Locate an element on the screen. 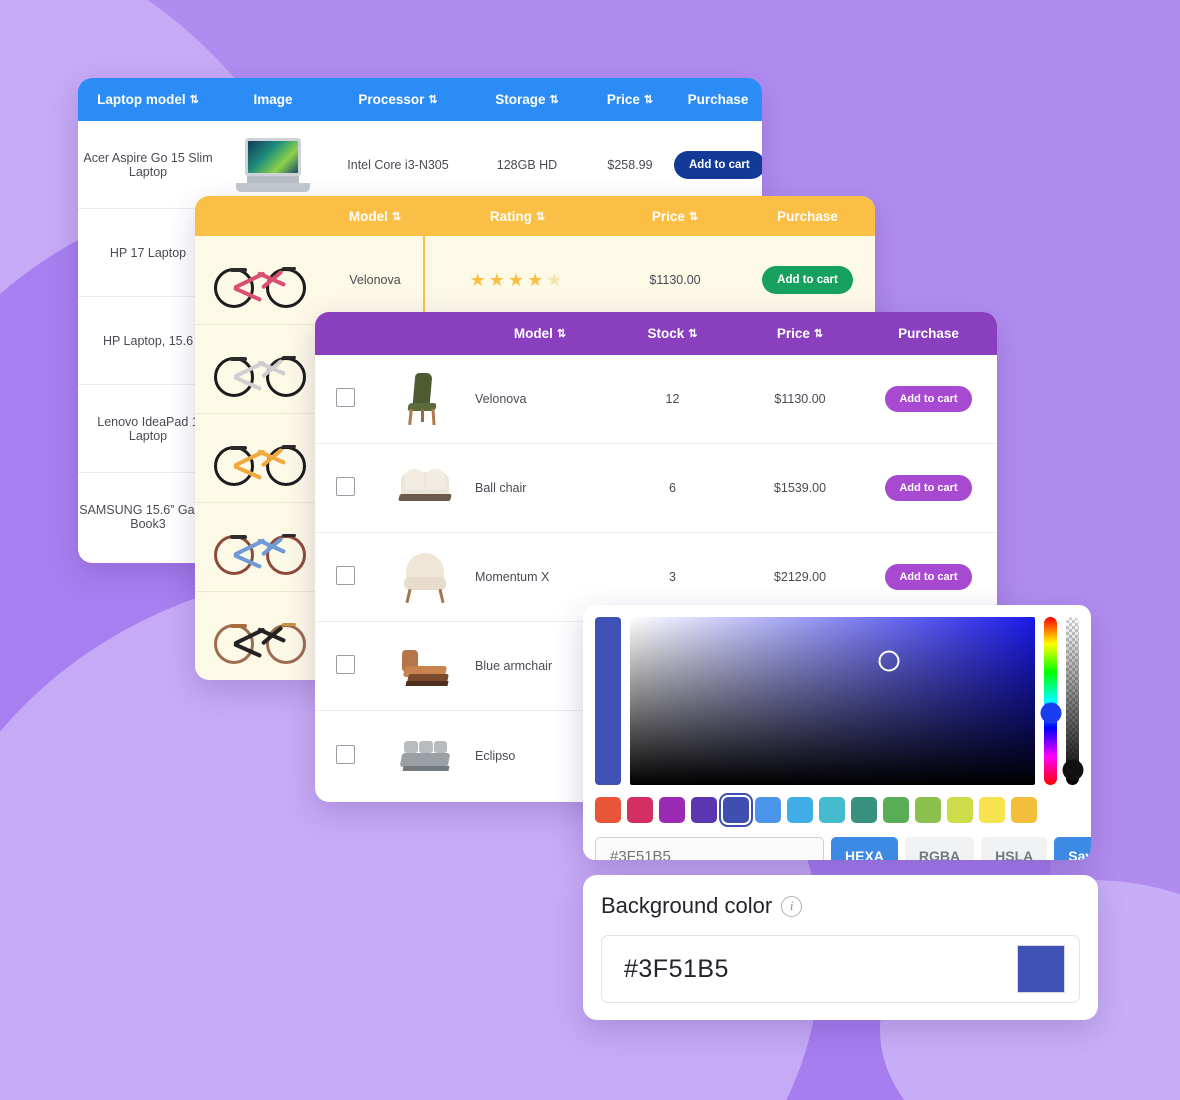 This screenshot has height=1100, width=1180. format-hexa-button: HEXA is located at coordinates (864, 848).